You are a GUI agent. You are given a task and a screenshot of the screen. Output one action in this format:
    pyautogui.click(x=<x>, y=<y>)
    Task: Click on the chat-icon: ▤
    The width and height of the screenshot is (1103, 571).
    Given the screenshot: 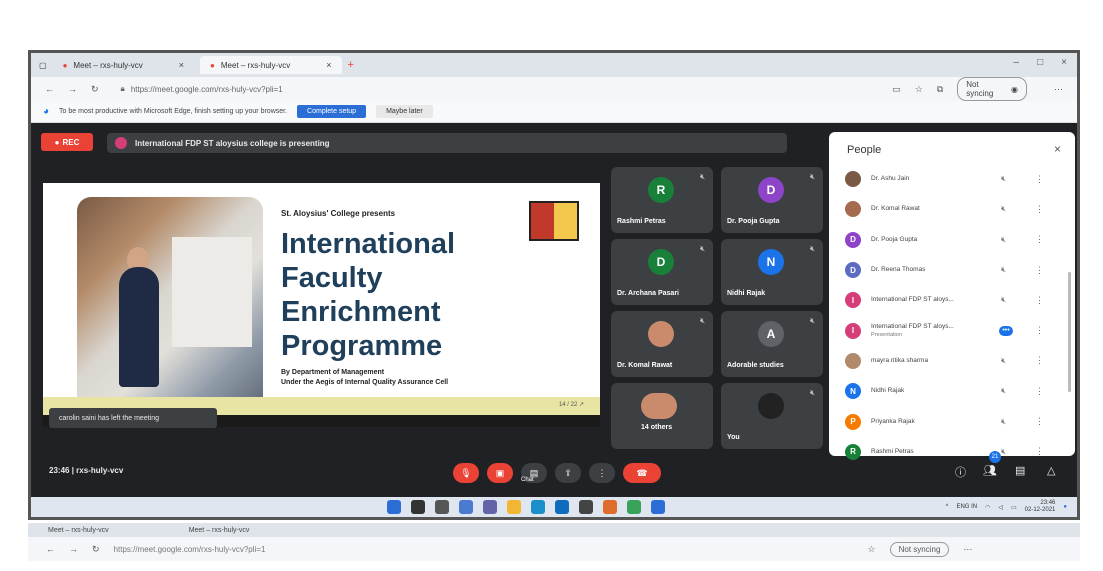 What is the action you would take?
    pyautogui.click(x=1020, y=470)
    